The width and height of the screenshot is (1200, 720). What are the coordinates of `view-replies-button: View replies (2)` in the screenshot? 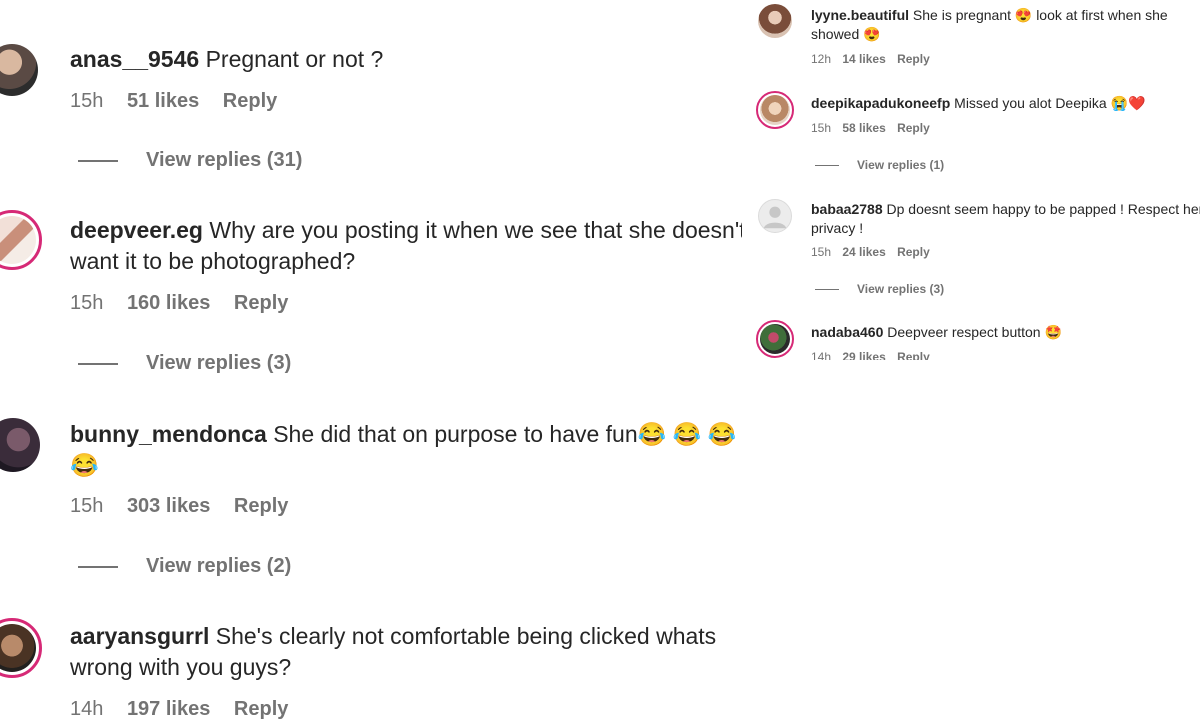 It's located at (184, 566).